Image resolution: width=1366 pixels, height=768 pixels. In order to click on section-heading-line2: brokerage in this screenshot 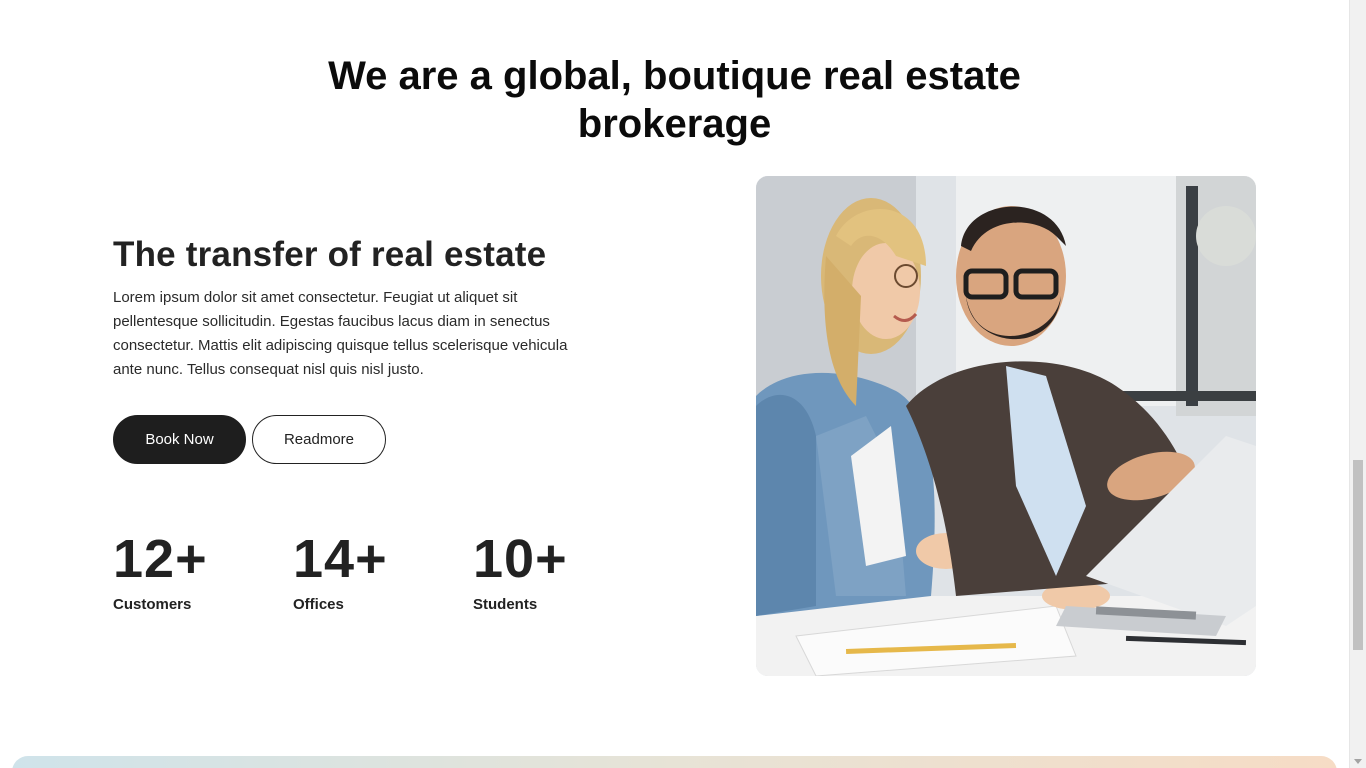, I will do `click(674, 124)`.